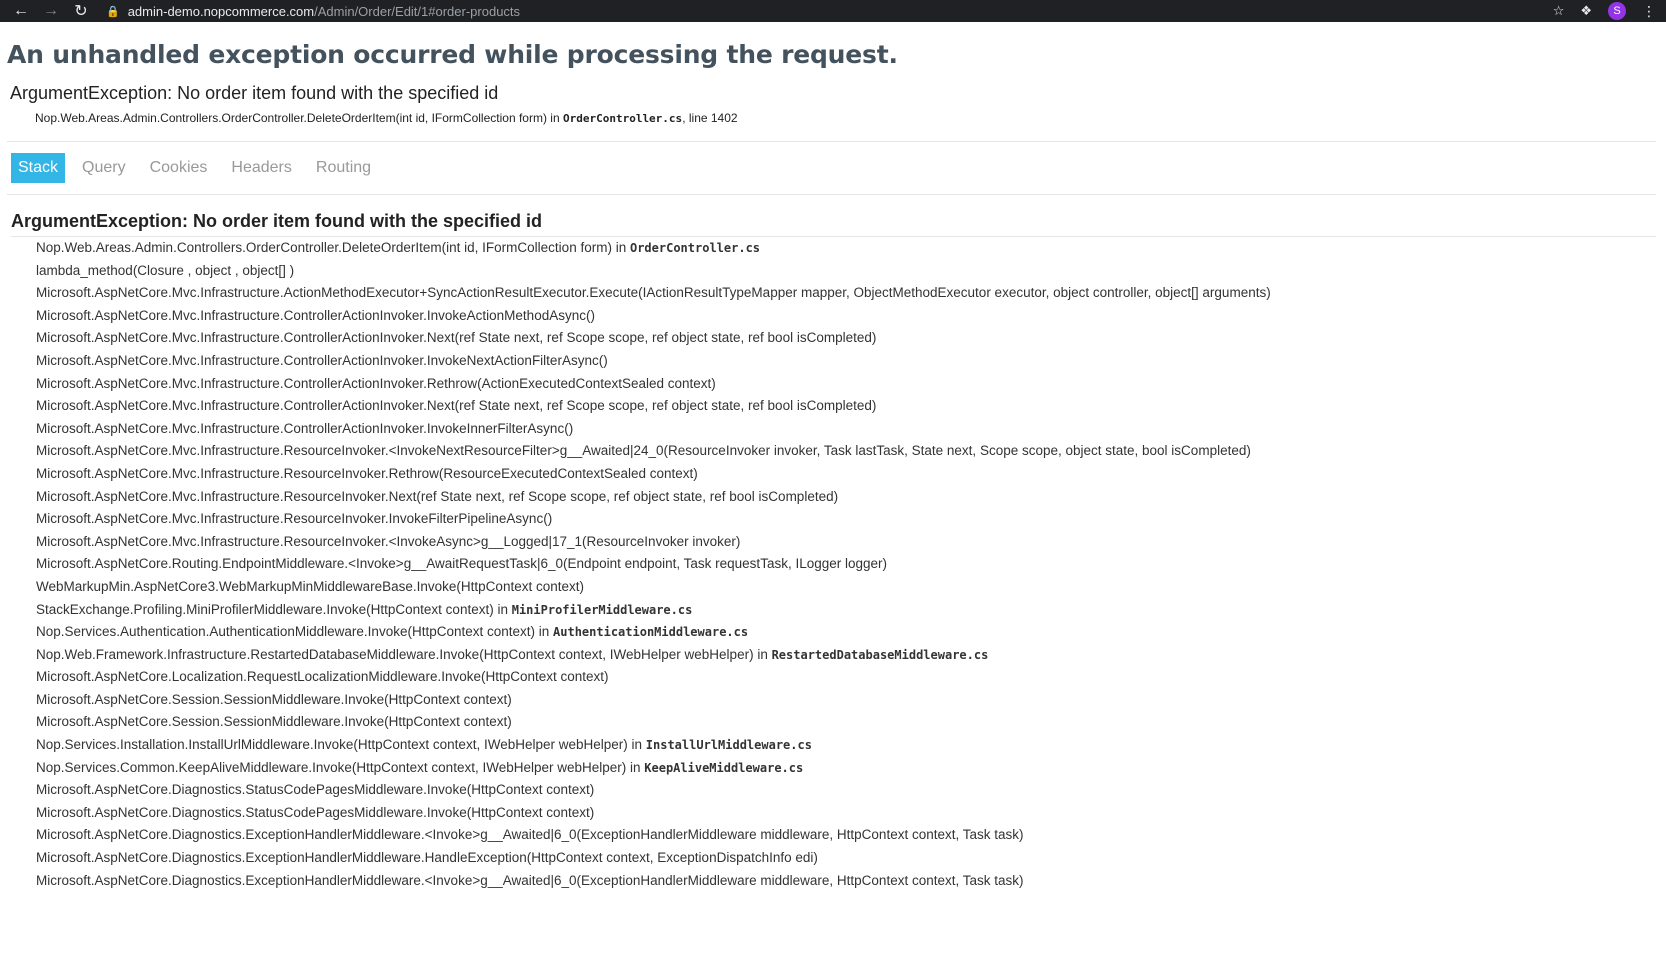 The image size is (1666, 968). Describe the element at coordinates (695, 248) in the screenshot. I see `frame-file: OrderController.cs` at that location.